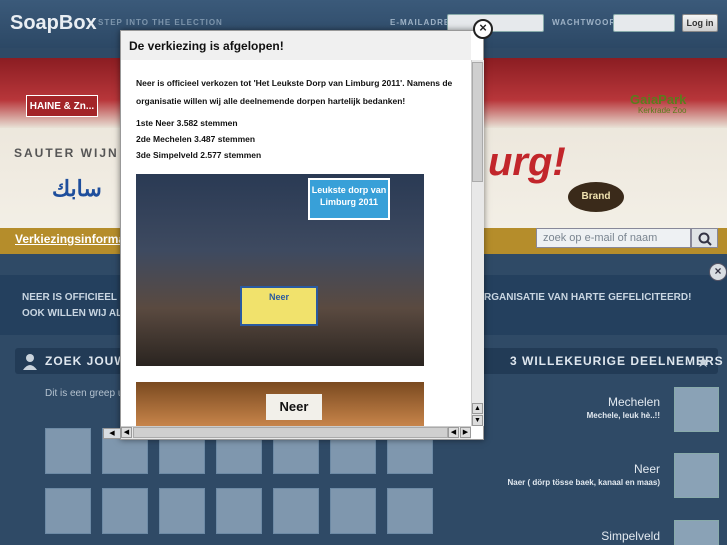 The image size is (727, 545). I want to click on sponsor-gaiapark: GaiaPark, so click(658, 99).